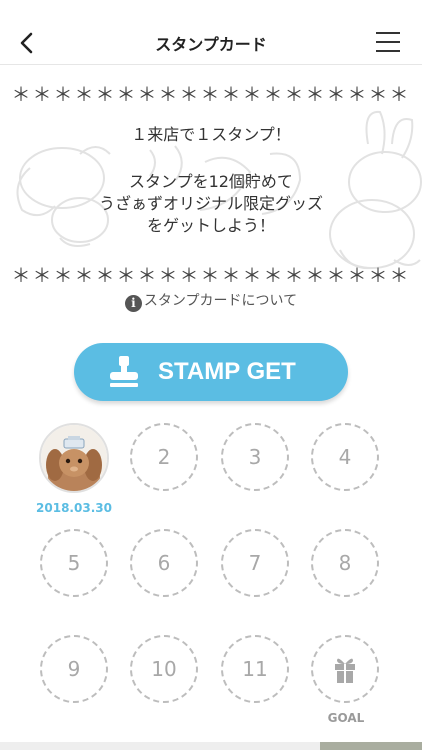 The width and height of the screenshot is (422, 750). I want to click on goal-label: GOAL, so click(346, 718).